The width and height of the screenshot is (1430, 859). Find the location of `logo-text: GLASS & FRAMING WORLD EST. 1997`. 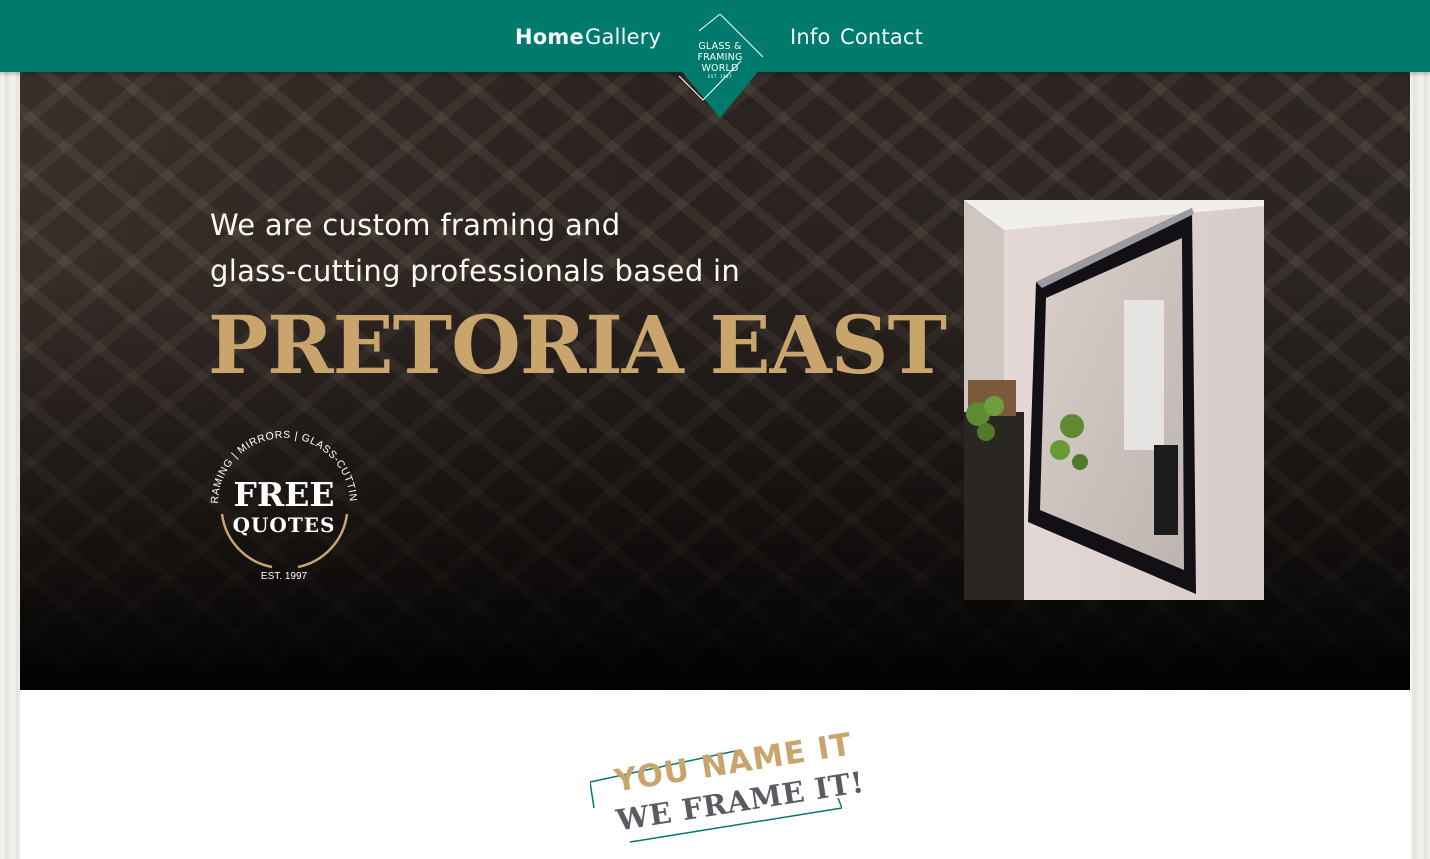

logo-text: GLASS & FRAMING WORLD EST. 1997 is located at coordinates (720, 60).